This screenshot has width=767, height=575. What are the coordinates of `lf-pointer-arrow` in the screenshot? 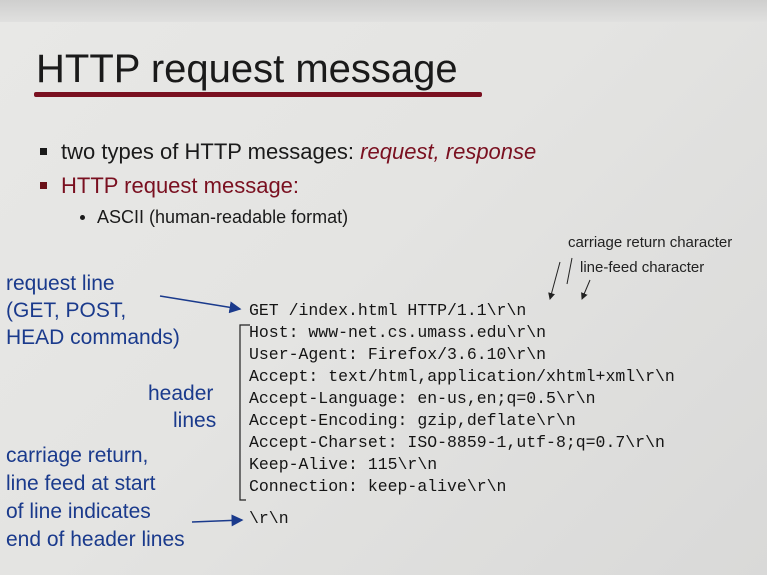 It's located at (586, 289).